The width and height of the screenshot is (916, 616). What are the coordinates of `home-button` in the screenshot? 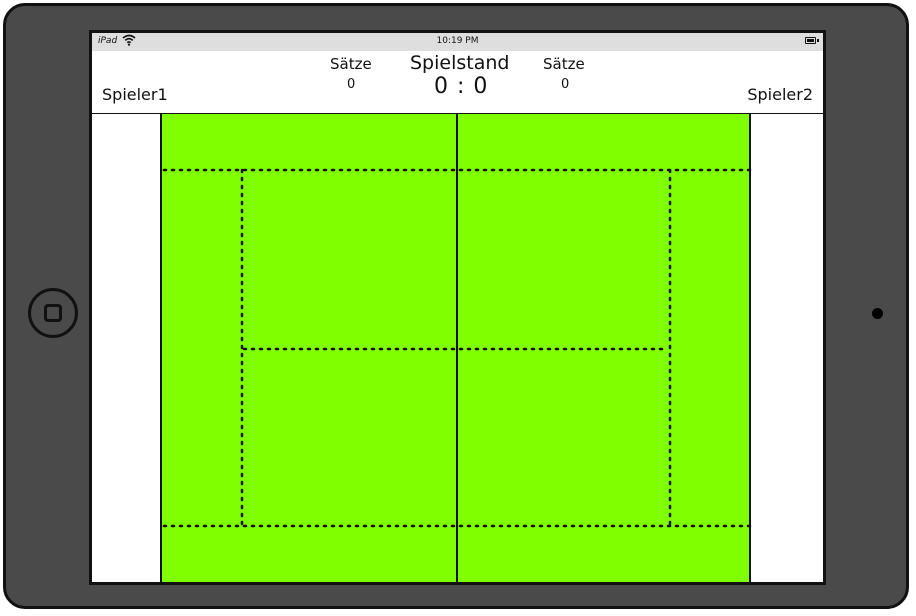 It's located at (53, 313).